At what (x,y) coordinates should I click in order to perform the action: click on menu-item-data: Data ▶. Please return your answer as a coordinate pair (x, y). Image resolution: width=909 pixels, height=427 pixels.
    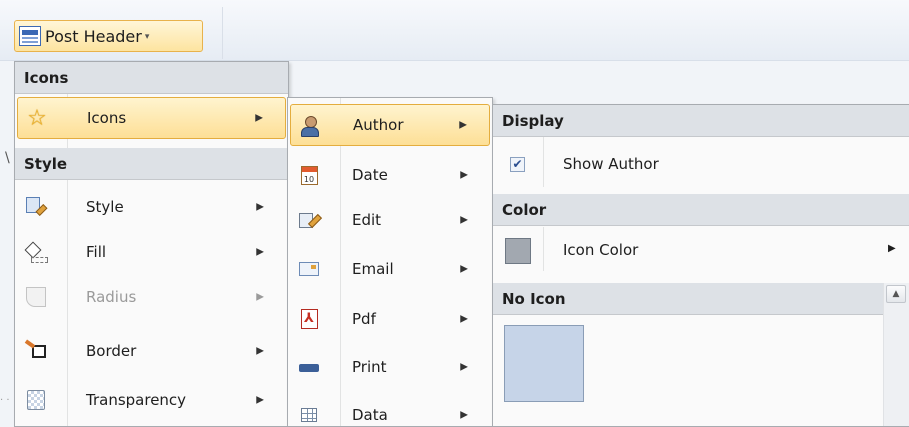
    Looking at the image, I should click on (390, 410).